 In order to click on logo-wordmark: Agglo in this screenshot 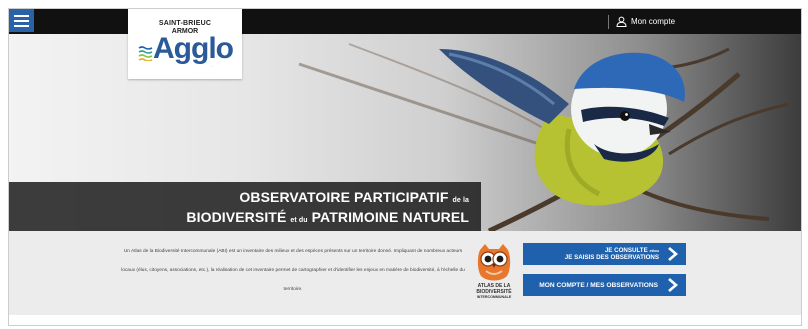, I will do `click(193, 48)`.